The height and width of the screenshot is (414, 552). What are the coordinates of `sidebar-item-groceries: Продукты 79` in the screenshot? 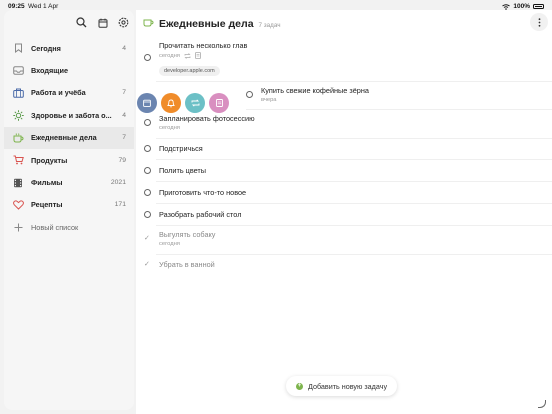 It's located at (69, 160).